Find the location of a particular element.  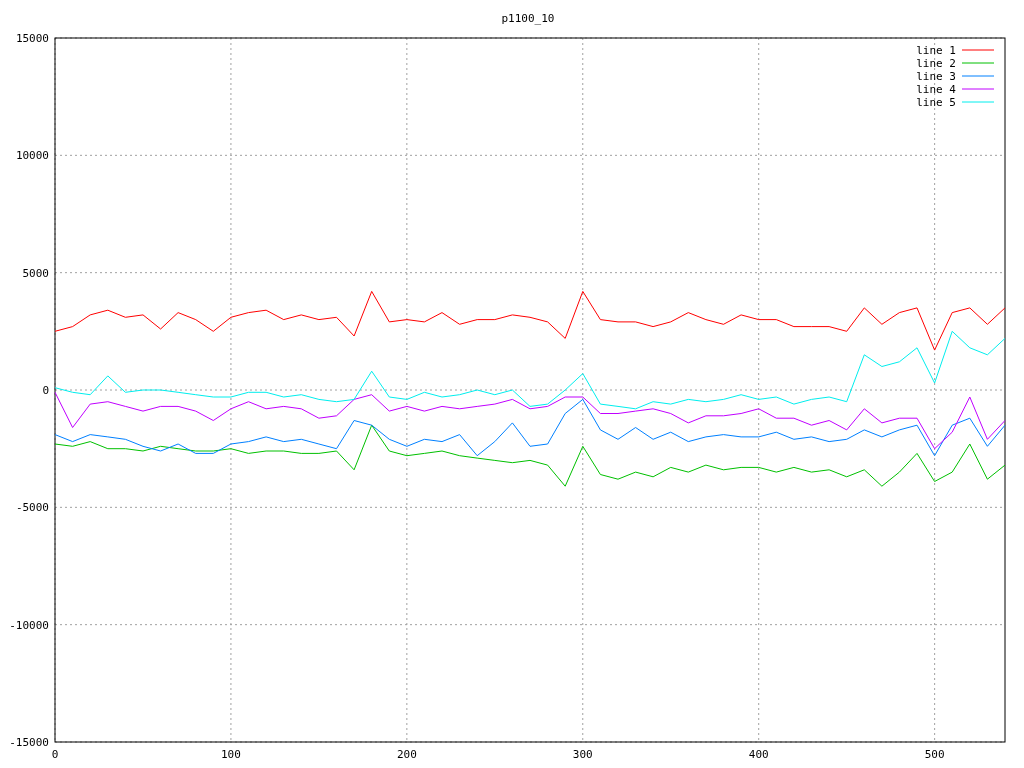

x-tick-label: 100 is located at coordinates (231, 754).